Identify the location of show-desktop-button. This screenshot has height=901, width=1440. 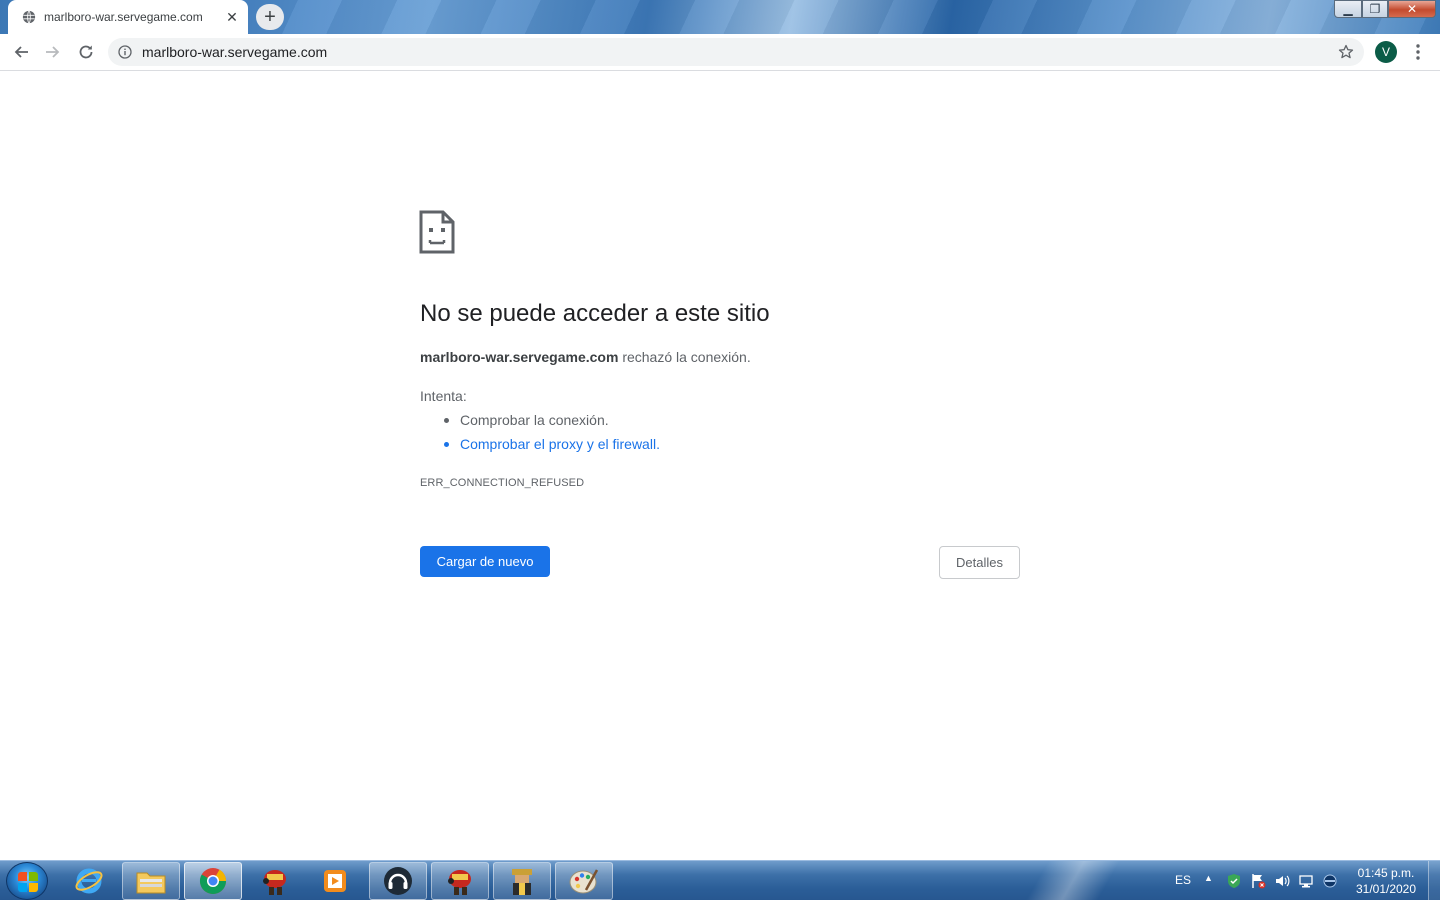
(1434, 881).